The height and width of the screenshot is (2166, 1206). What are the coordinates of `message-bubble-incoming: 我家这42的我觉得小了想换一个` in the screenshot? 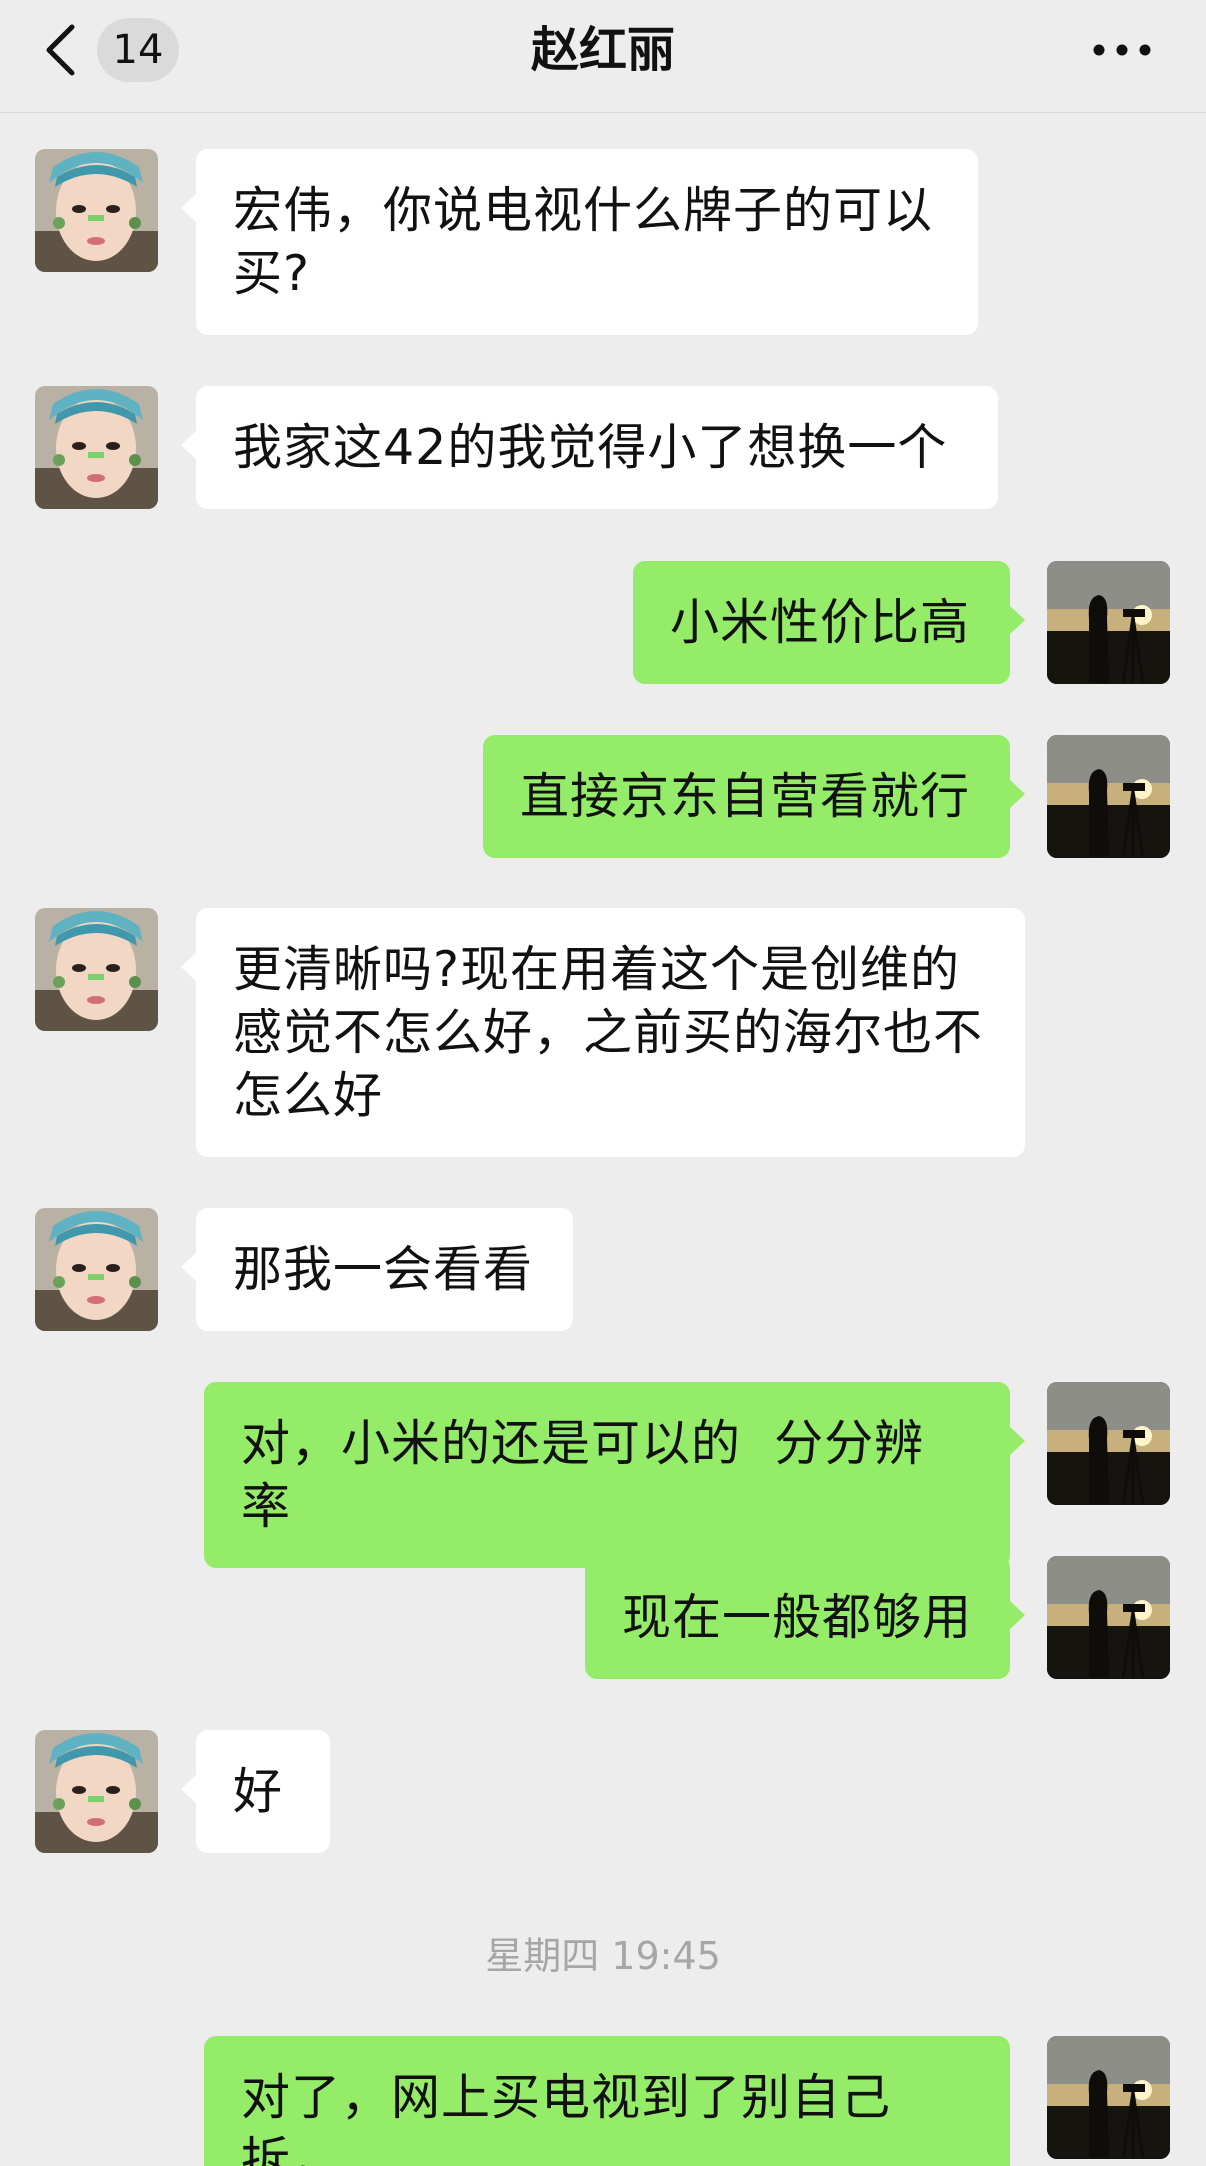 It's located at (589, 447).